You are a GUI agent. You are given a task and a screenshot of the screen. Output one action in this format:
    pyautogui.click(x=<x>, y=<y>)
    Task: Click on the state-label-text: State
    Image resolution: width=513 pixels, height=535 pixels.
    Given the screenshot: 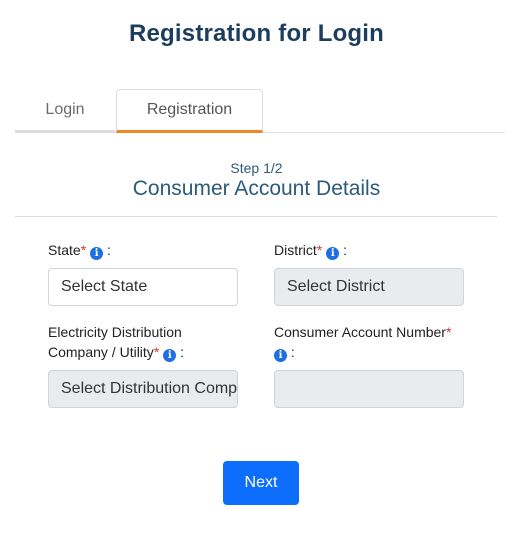 What is the action you would take?
    pyautogui.click(x=64, y=250)
    